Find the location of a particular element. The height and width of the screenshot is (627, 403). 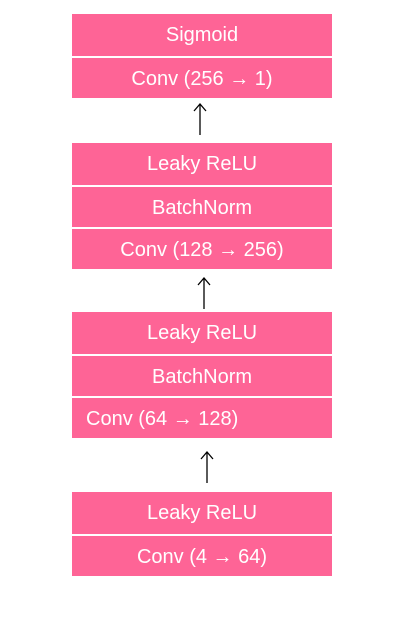

layer-sigmoid: Sigmoid is located at coordinates (202, 35).